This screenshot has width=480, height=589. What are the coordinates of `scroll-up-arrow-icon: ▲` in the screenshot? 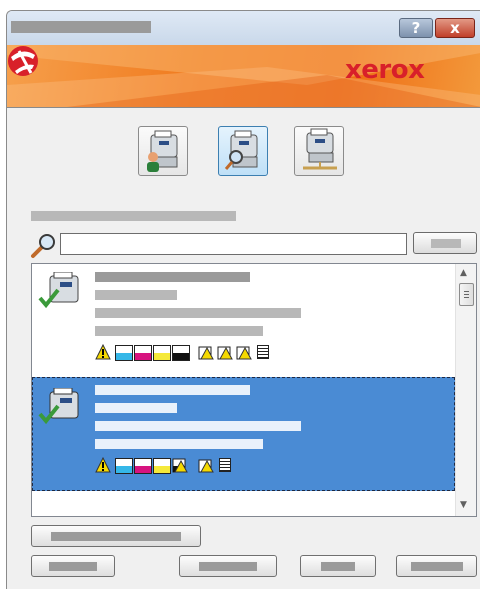 It's located at (463, 273).